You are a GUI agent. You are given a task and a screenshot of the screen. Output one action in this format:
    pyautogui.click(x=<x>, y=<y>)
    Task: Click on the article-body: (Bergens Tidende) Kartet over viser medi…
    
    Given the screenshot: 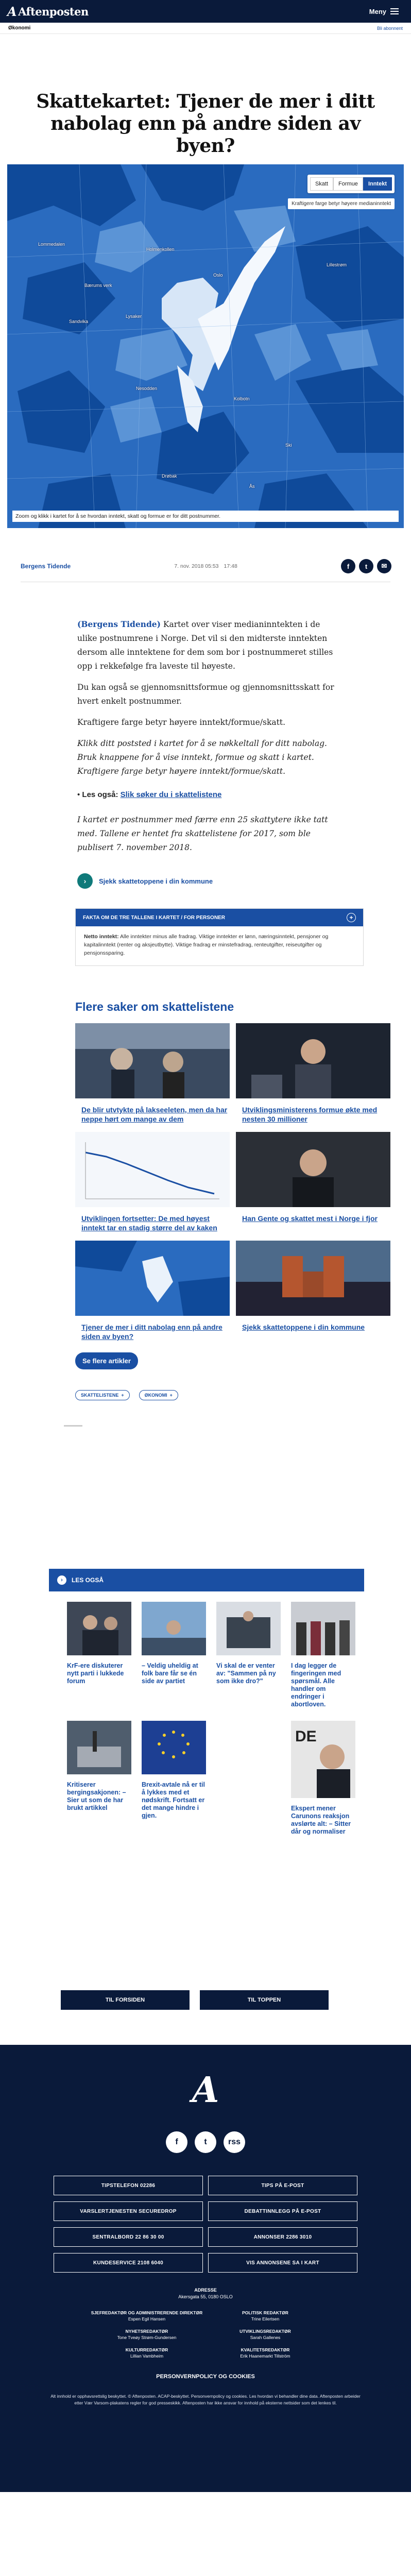 What is the action you would take?
    pyautogui.click(x=170, y=718)
    